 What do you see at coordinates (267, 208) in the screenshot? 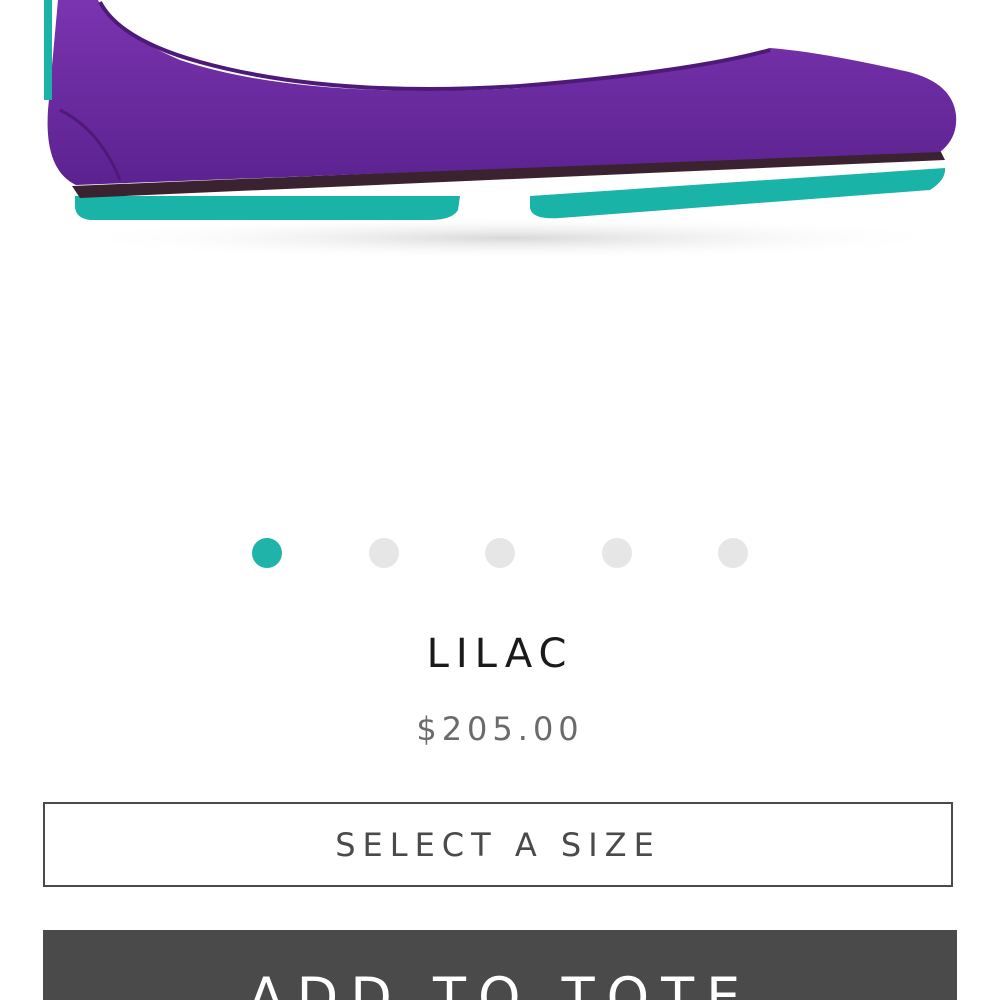
I see `shoe-sole` at bounding box center [267, 208].